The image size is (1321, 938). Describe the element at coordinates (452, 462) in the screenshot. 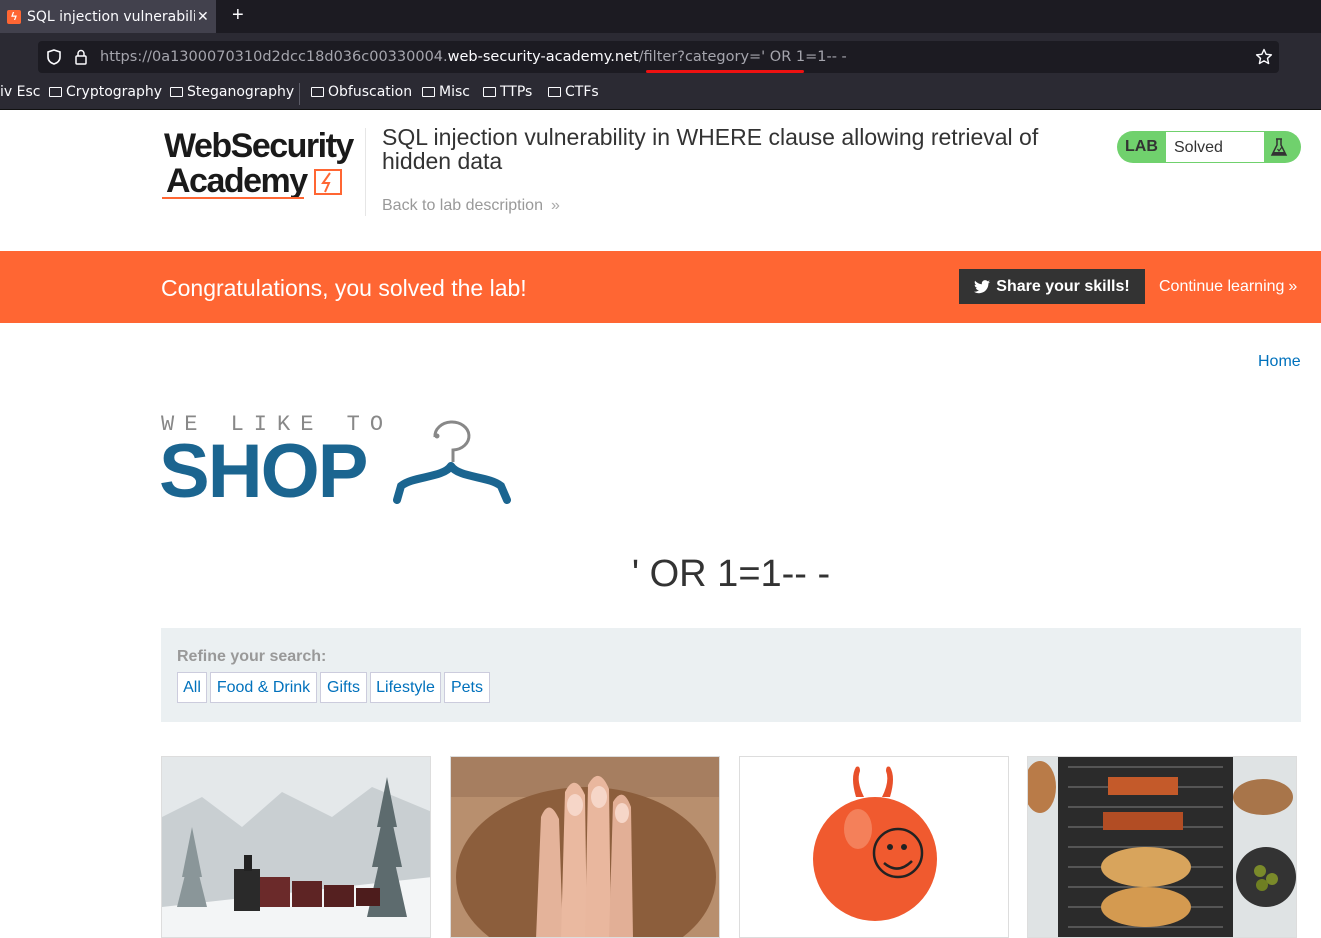

I see `hanger-icon` at that location.